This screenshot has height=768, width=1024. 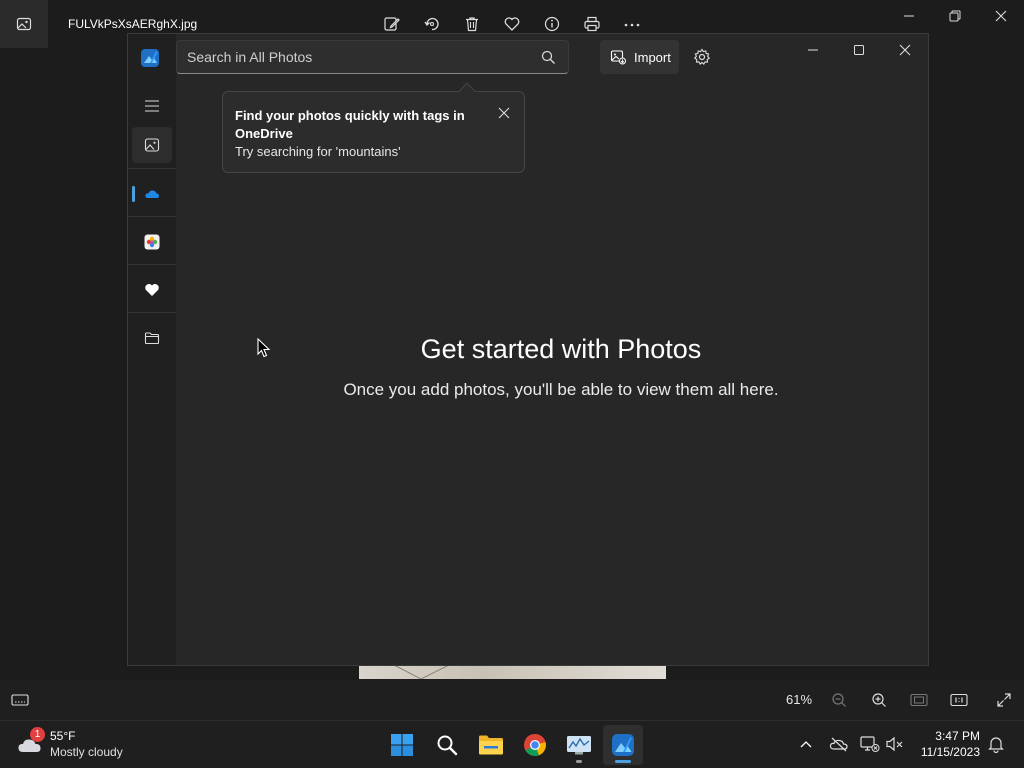 I want to click on photos-taskbar-button, so click(x=623, y=745).